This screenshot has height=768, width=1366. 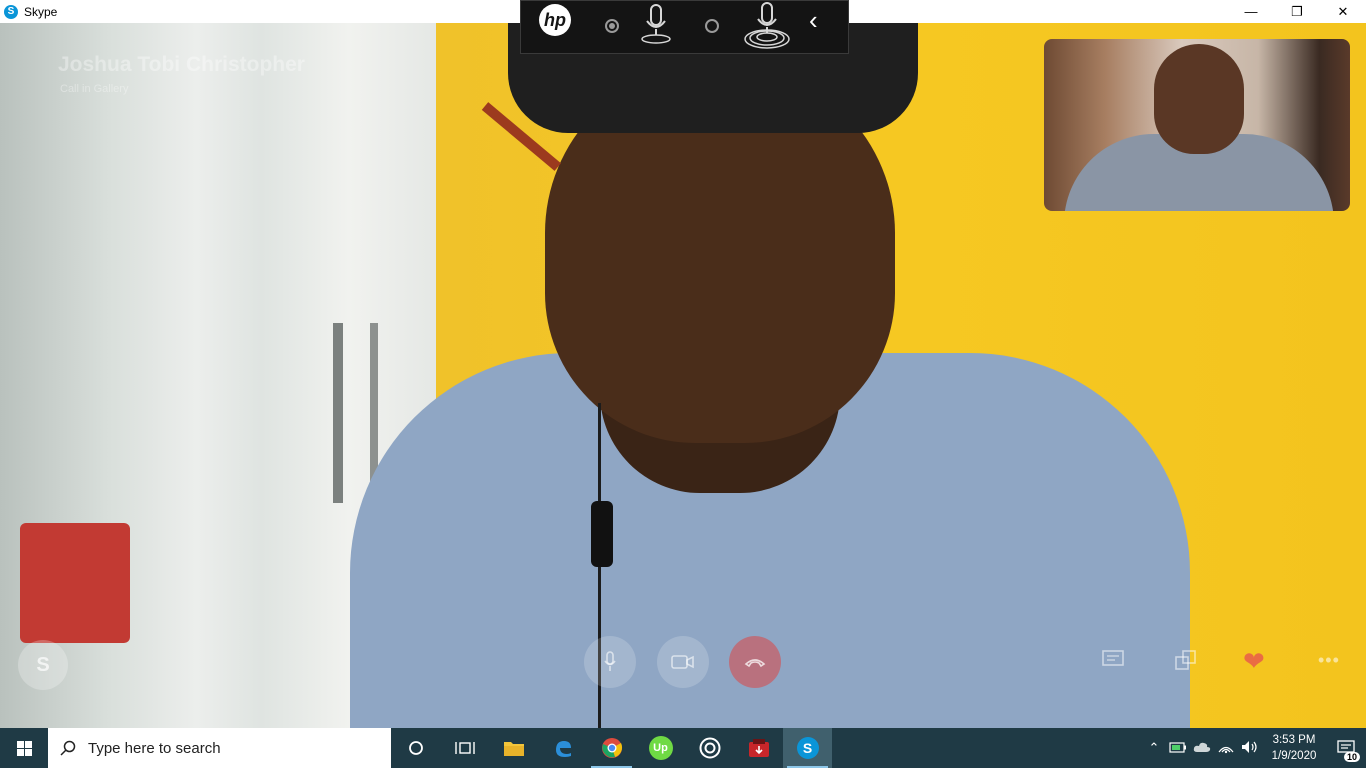 What do you see at coordinates (1185, 660) in the screenshot?
I see `screen-share-icon` at bounding box center [1185, 660].